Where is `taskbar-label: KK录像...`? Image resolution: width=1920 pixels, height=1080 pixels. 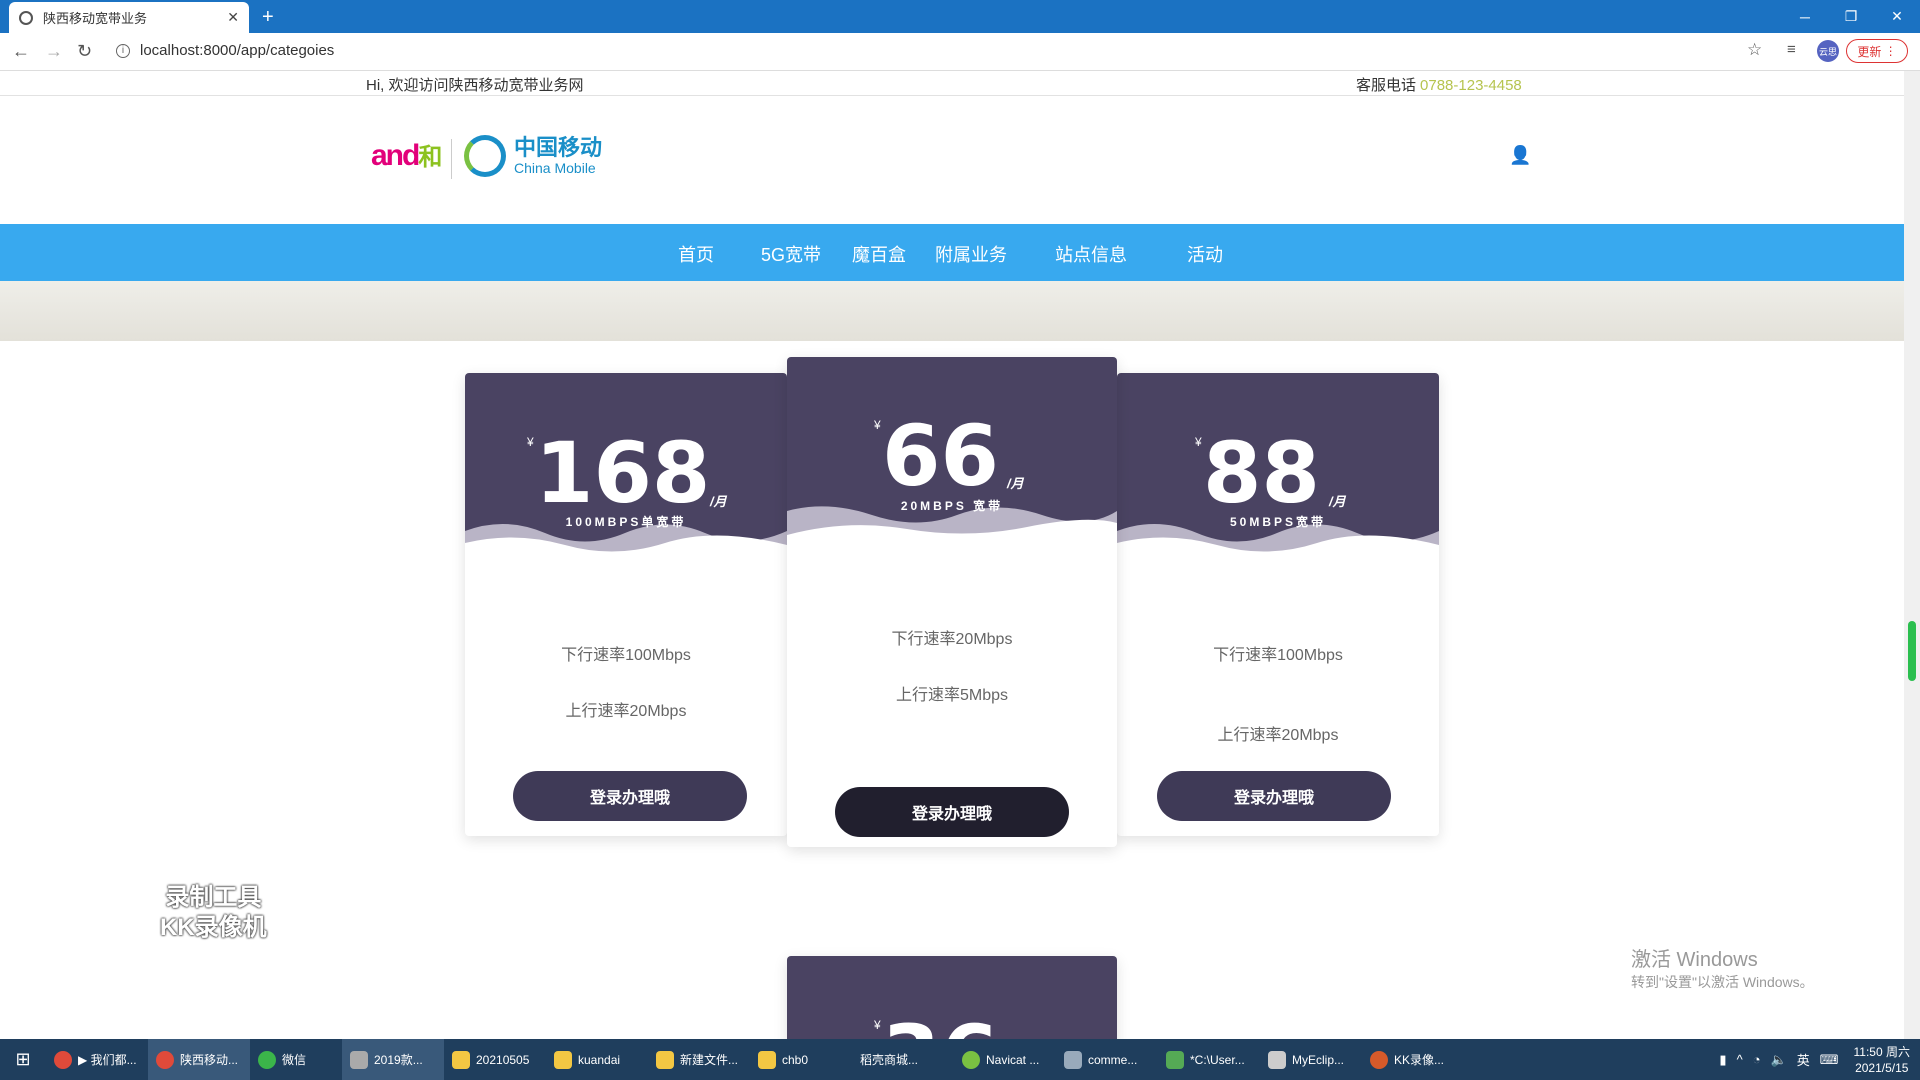 taskbar-label: KK录像... is located at coordinates (1419, 1060).